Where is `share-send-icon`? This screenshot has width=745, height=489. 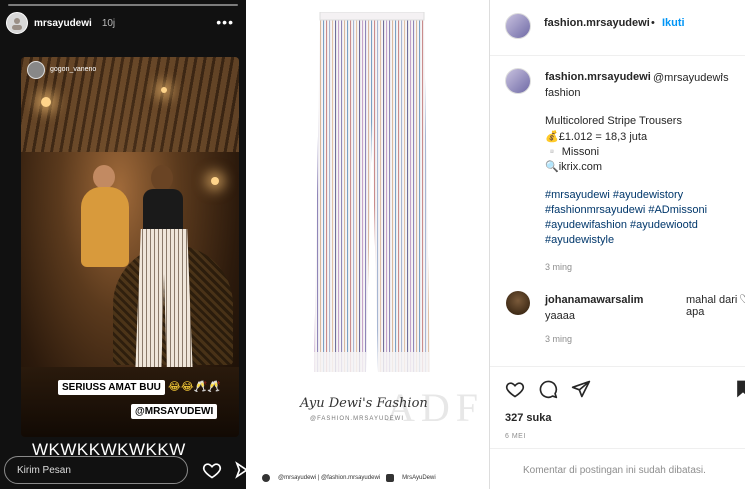 share-send-icon is located at coordinates (581, 389).